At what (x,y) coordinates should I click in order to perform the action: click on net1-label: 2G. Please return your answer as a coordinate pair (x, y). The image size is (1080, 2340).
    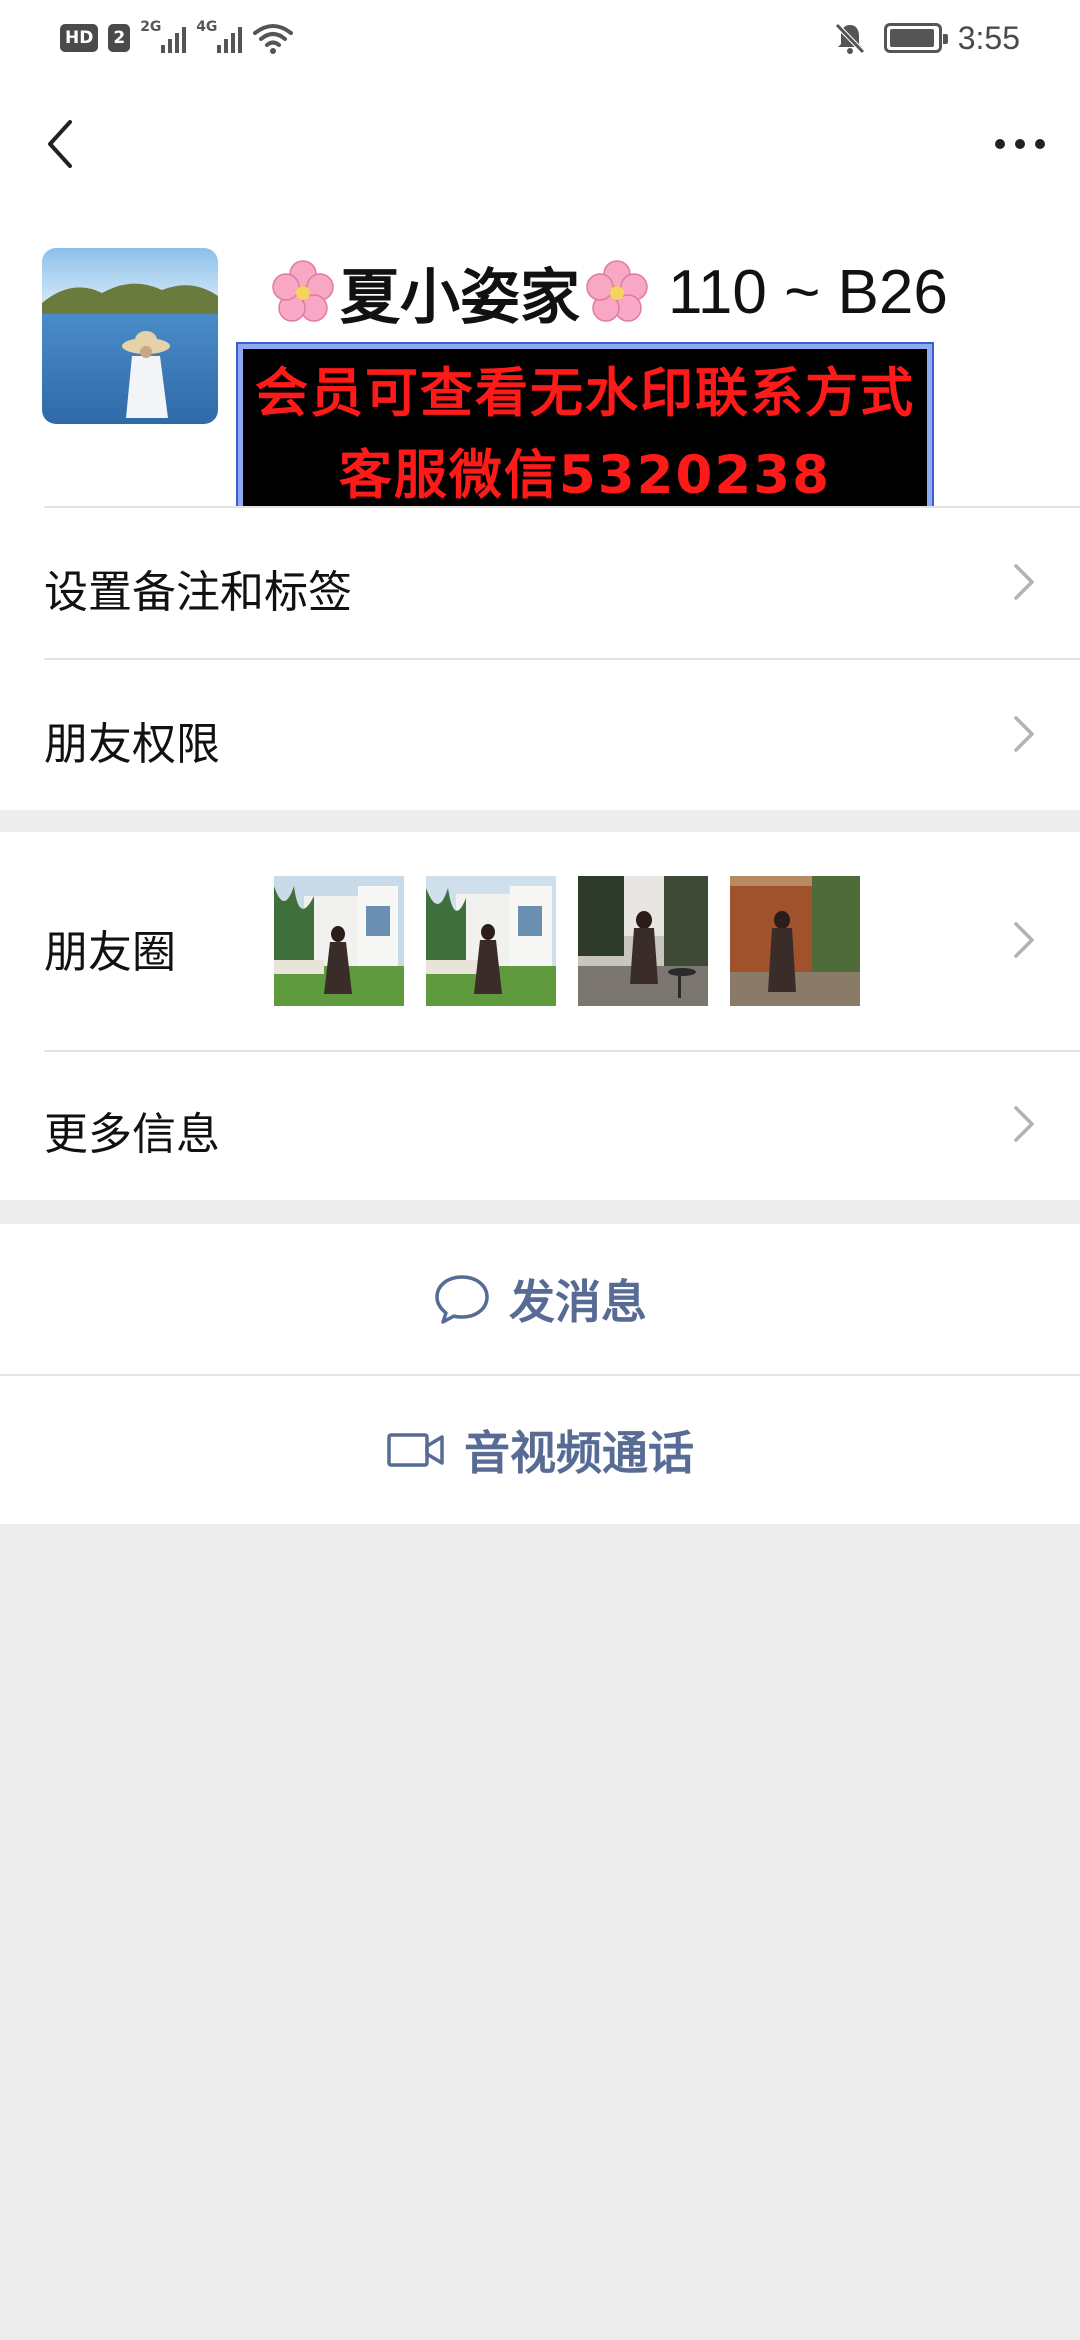
    Looking at the image, I should click on (151, 27).